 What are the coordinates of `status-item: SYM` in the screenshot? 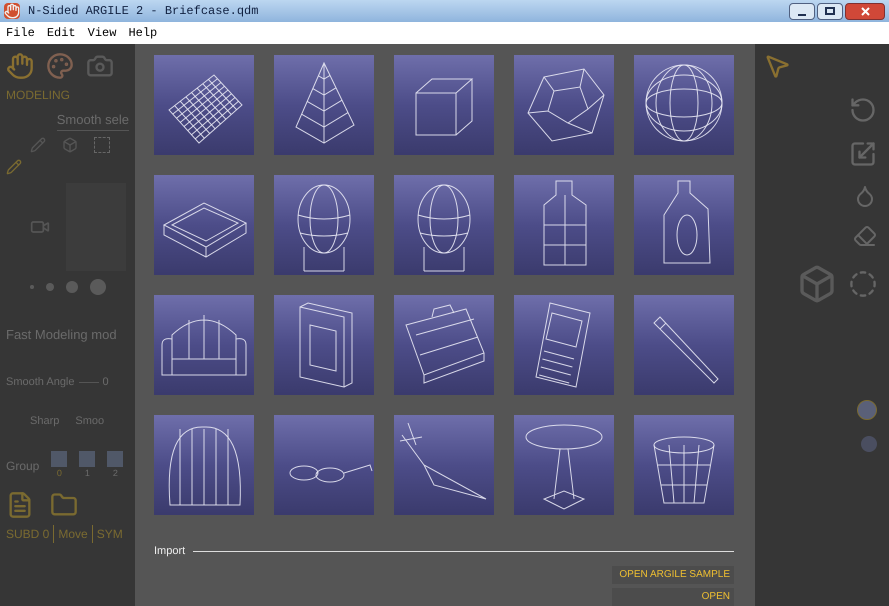 It's located at (107, 533).